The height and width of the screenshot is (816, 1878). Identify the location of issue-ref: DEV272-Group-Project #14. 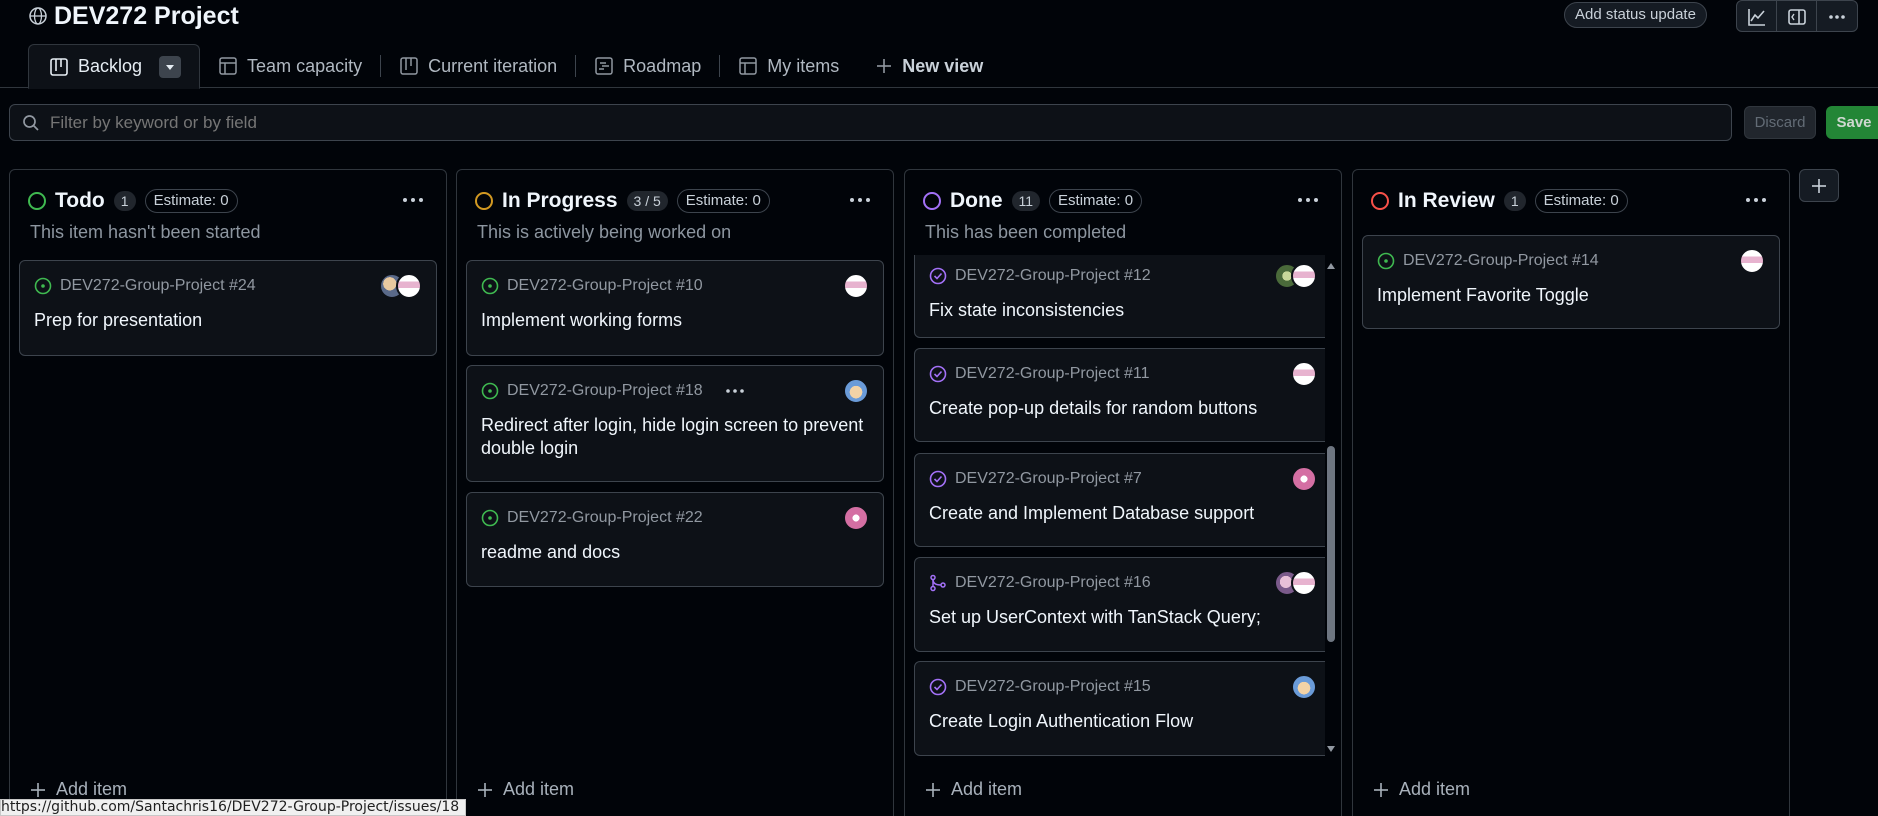
(1501, 261).